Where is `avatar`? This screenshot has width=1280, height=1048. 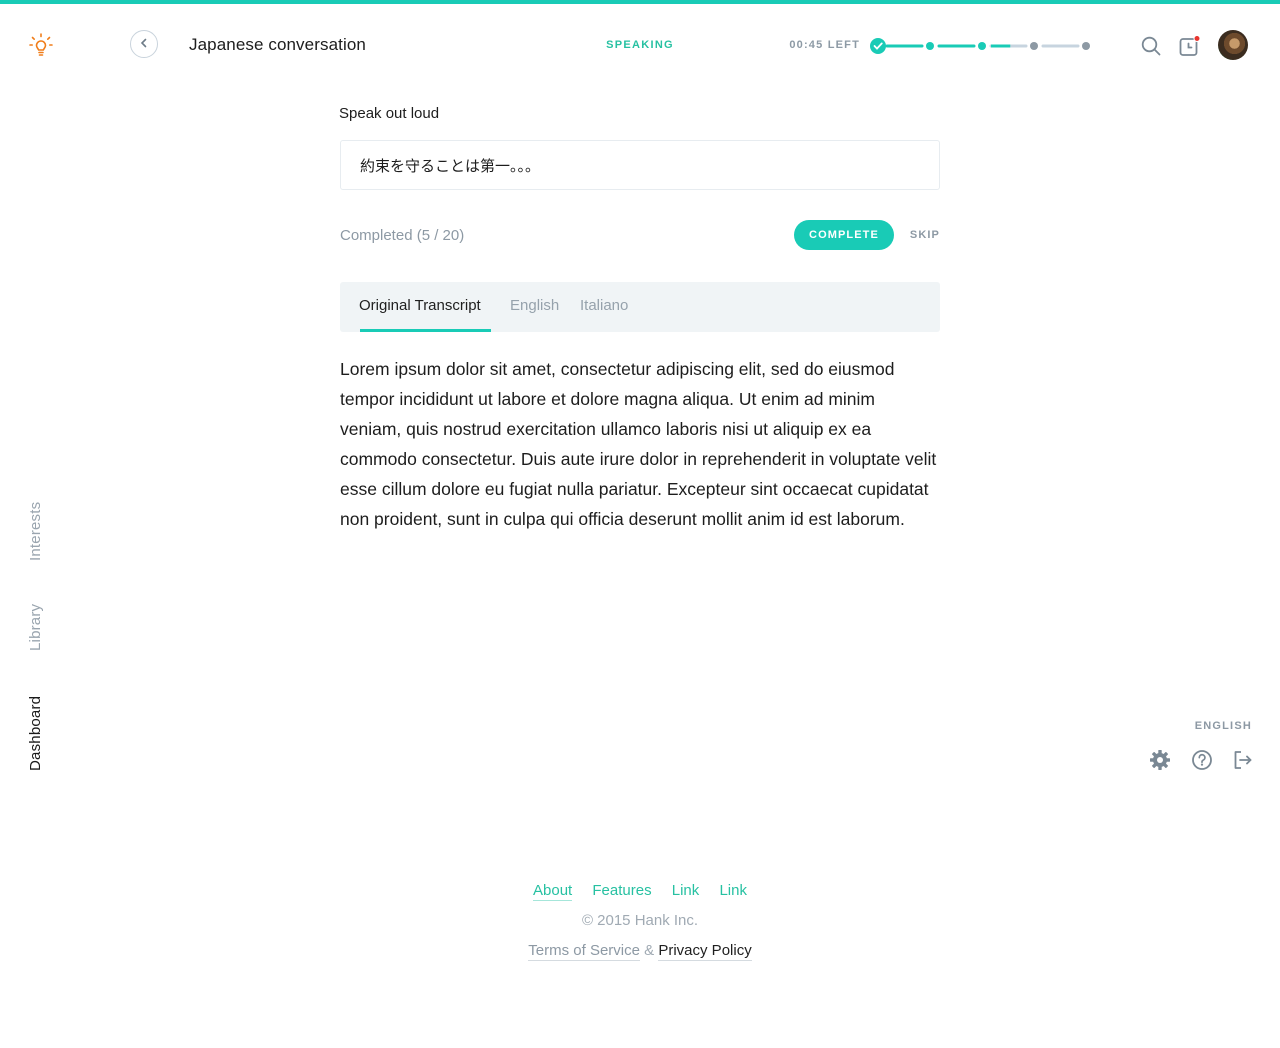 avatar is located at coordinates (1233, 45).